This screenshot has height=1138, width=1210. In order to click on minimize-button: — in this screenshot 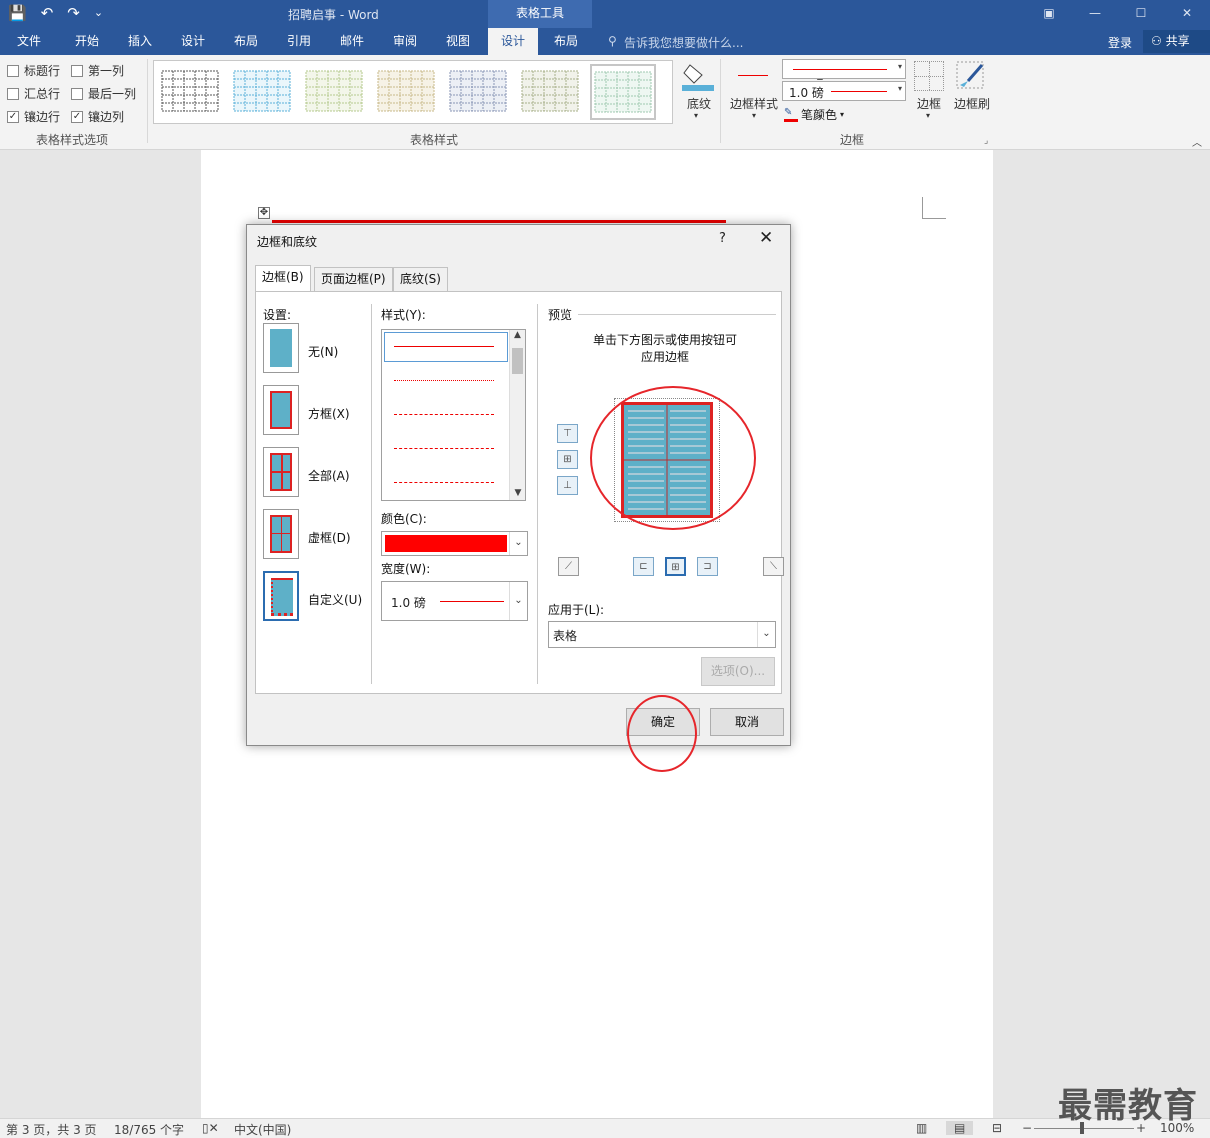, I will do `click(1095, 14)`.